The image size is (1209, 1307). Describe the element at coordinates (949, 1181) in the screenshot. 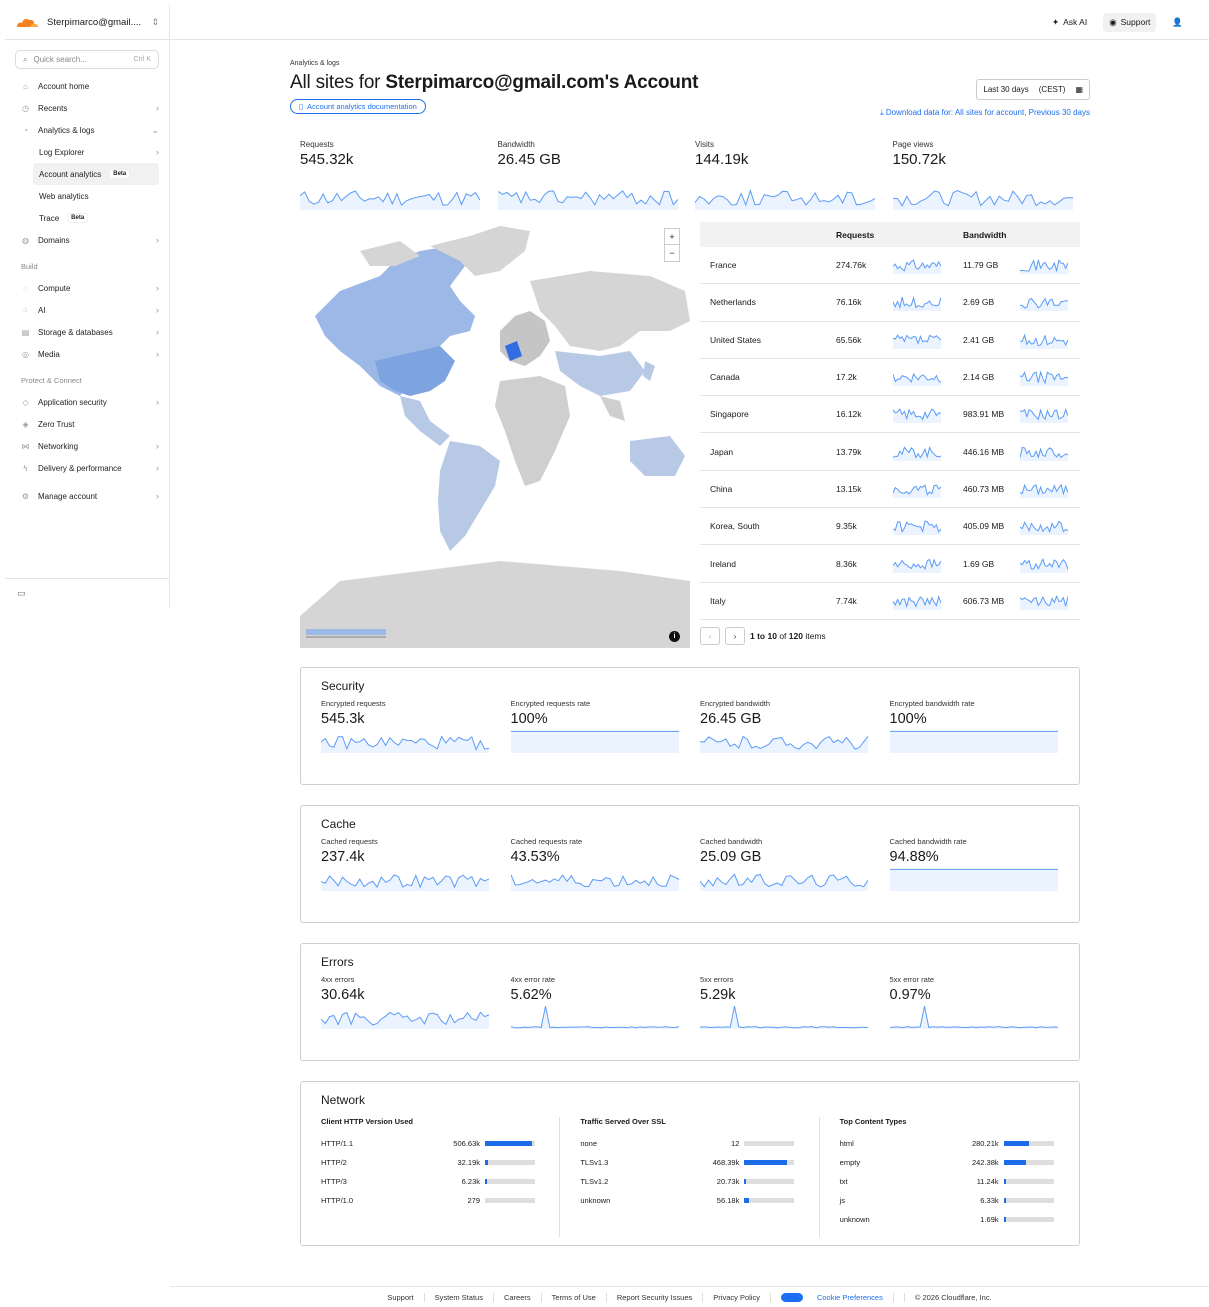

I see `list-item: txt 11.24k` at that location.